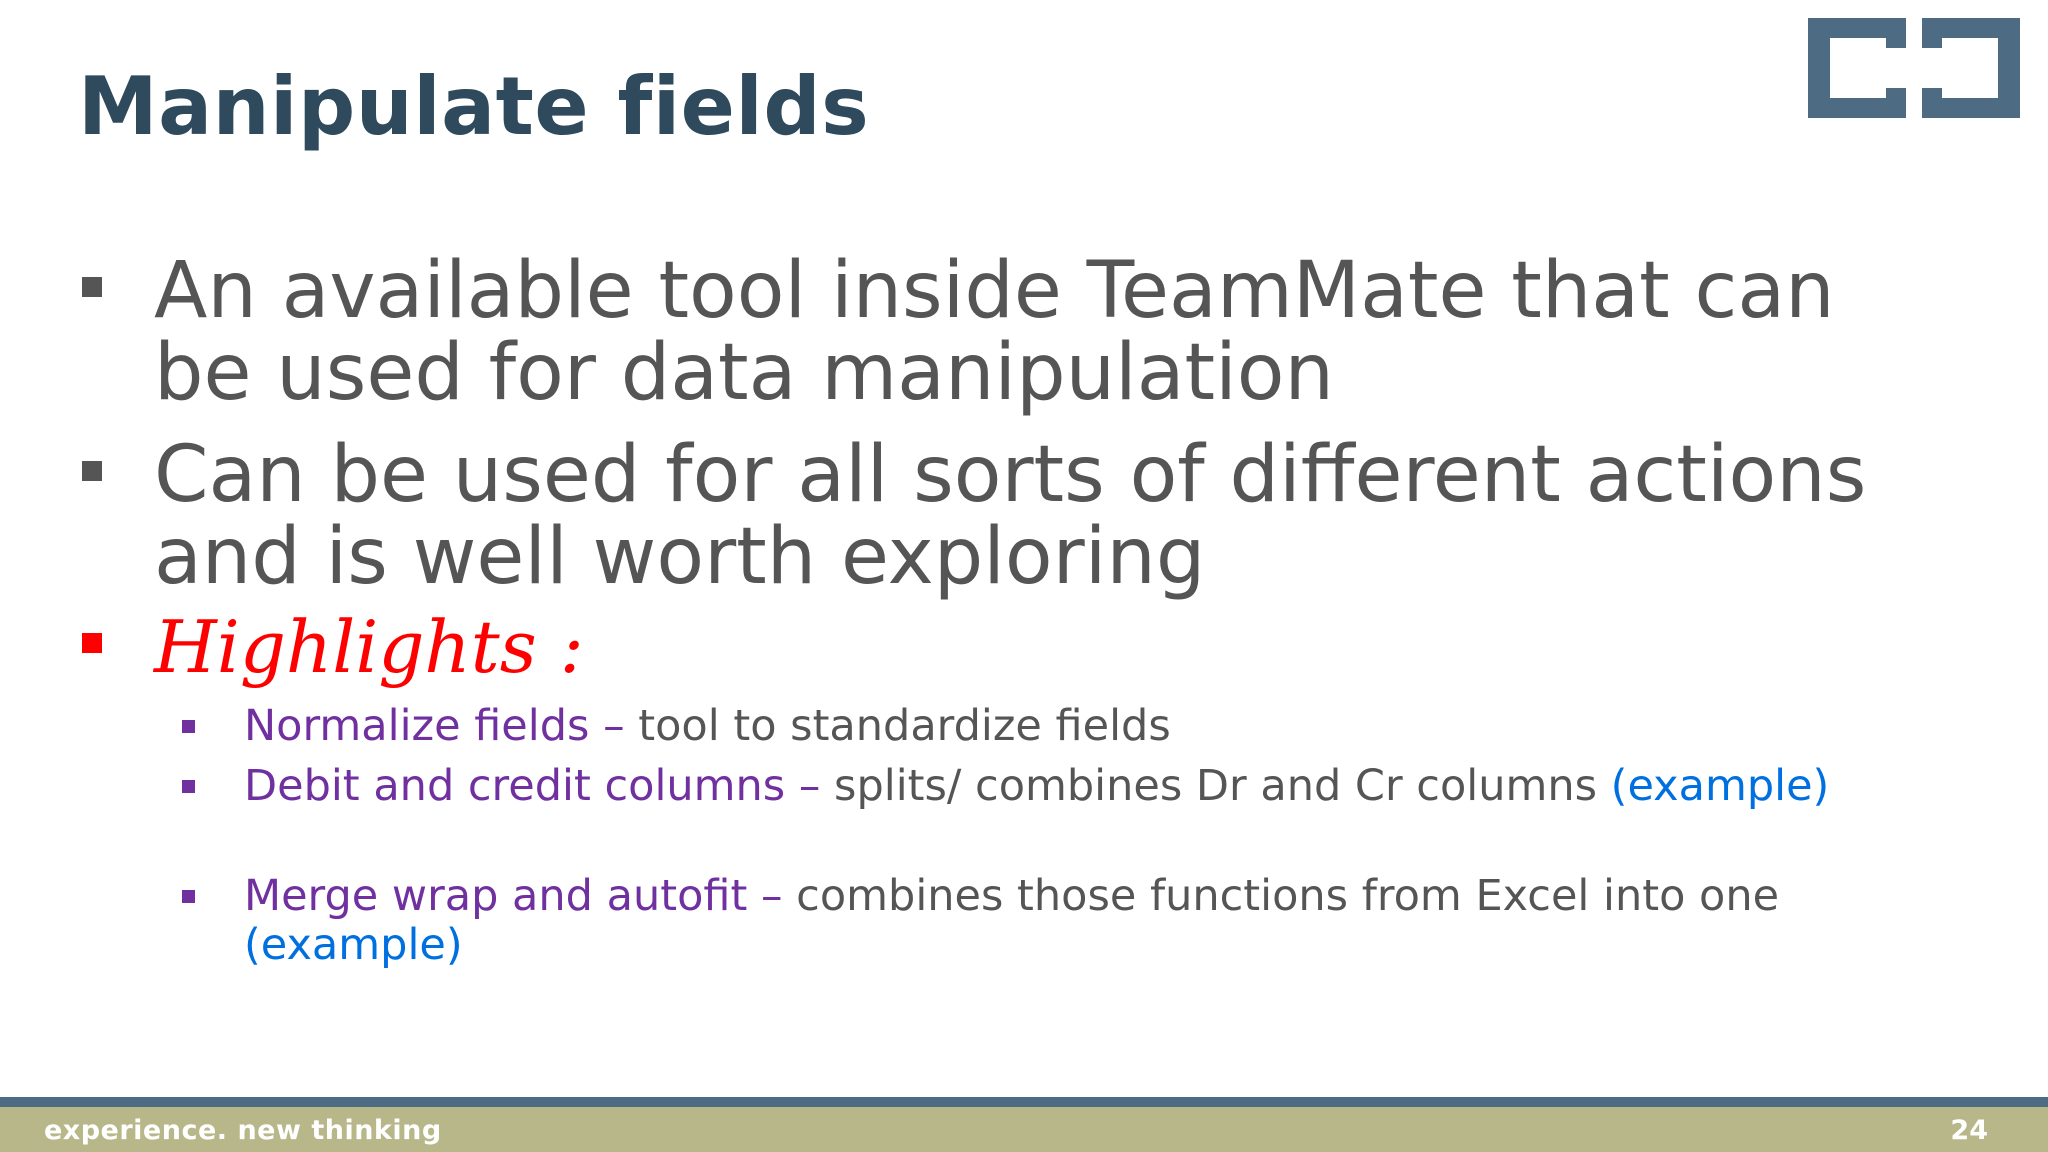 The width and height of the screenshot is (2048, 1152). Describe the element at coordinates (243, 1130) in the screenshot. I see `footer-tagline: experience. new thinking` at that location.